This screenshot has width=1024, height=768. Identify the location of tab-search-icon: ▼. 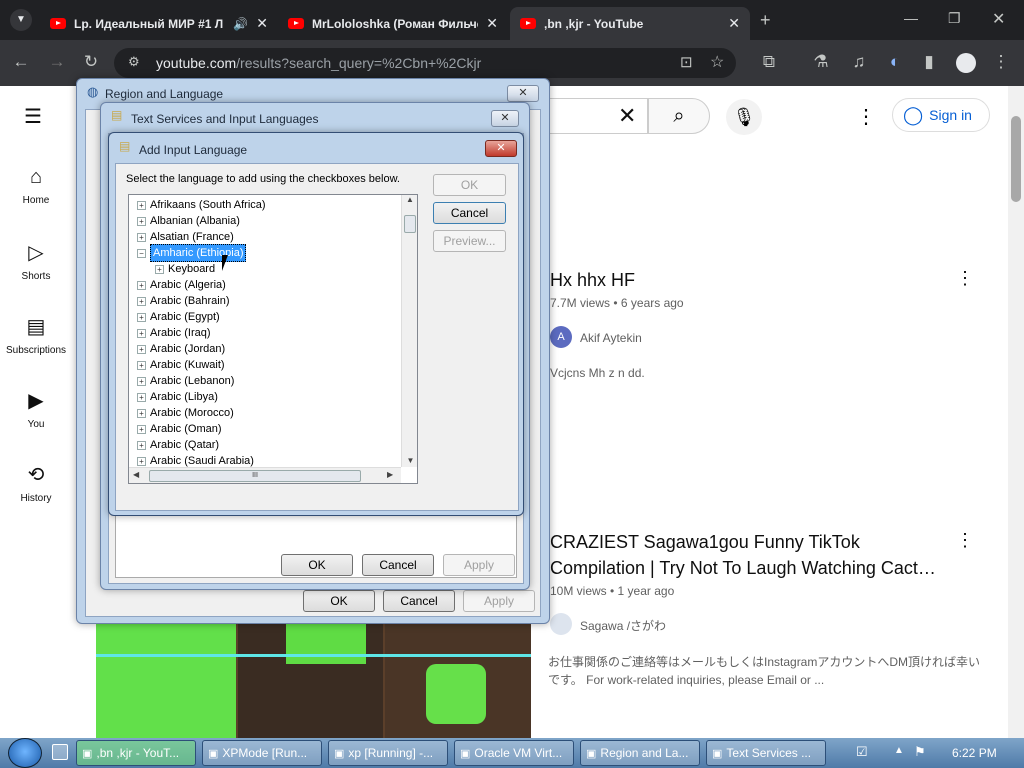
(21, 20).